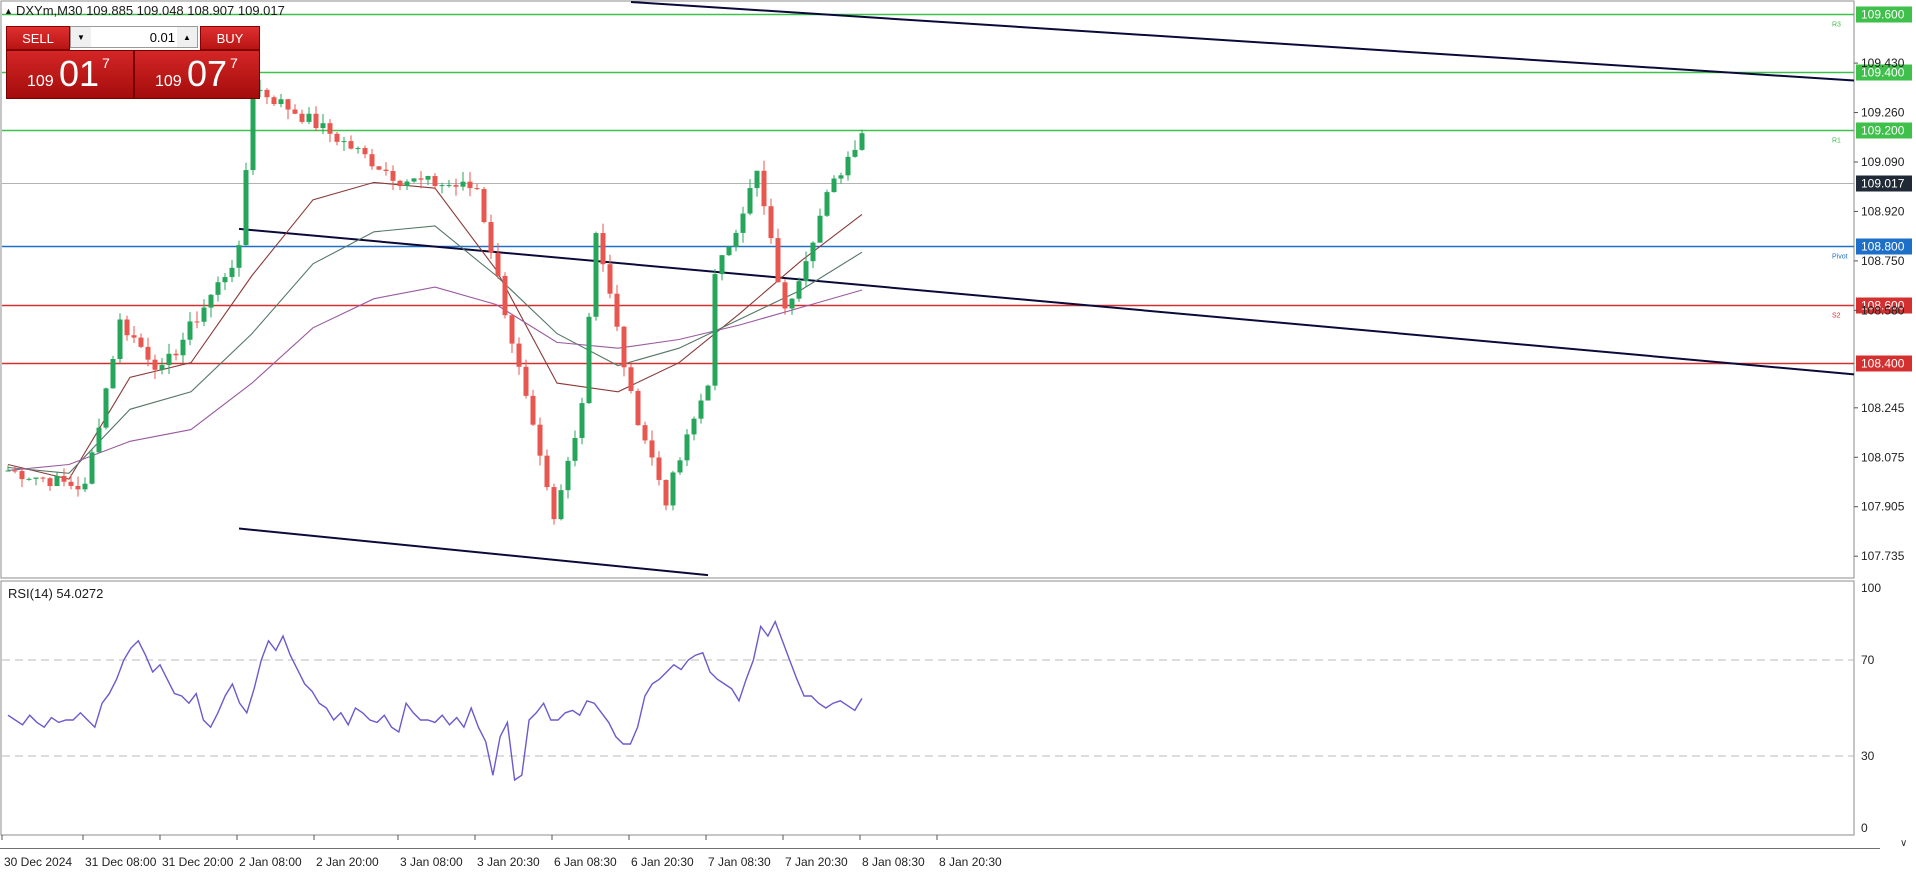 The width and height of the screenshot is (1916, 874). Describe the element at coordinates (1836, 141) in the screenshot. I see `level-side-label: R1` at that location.